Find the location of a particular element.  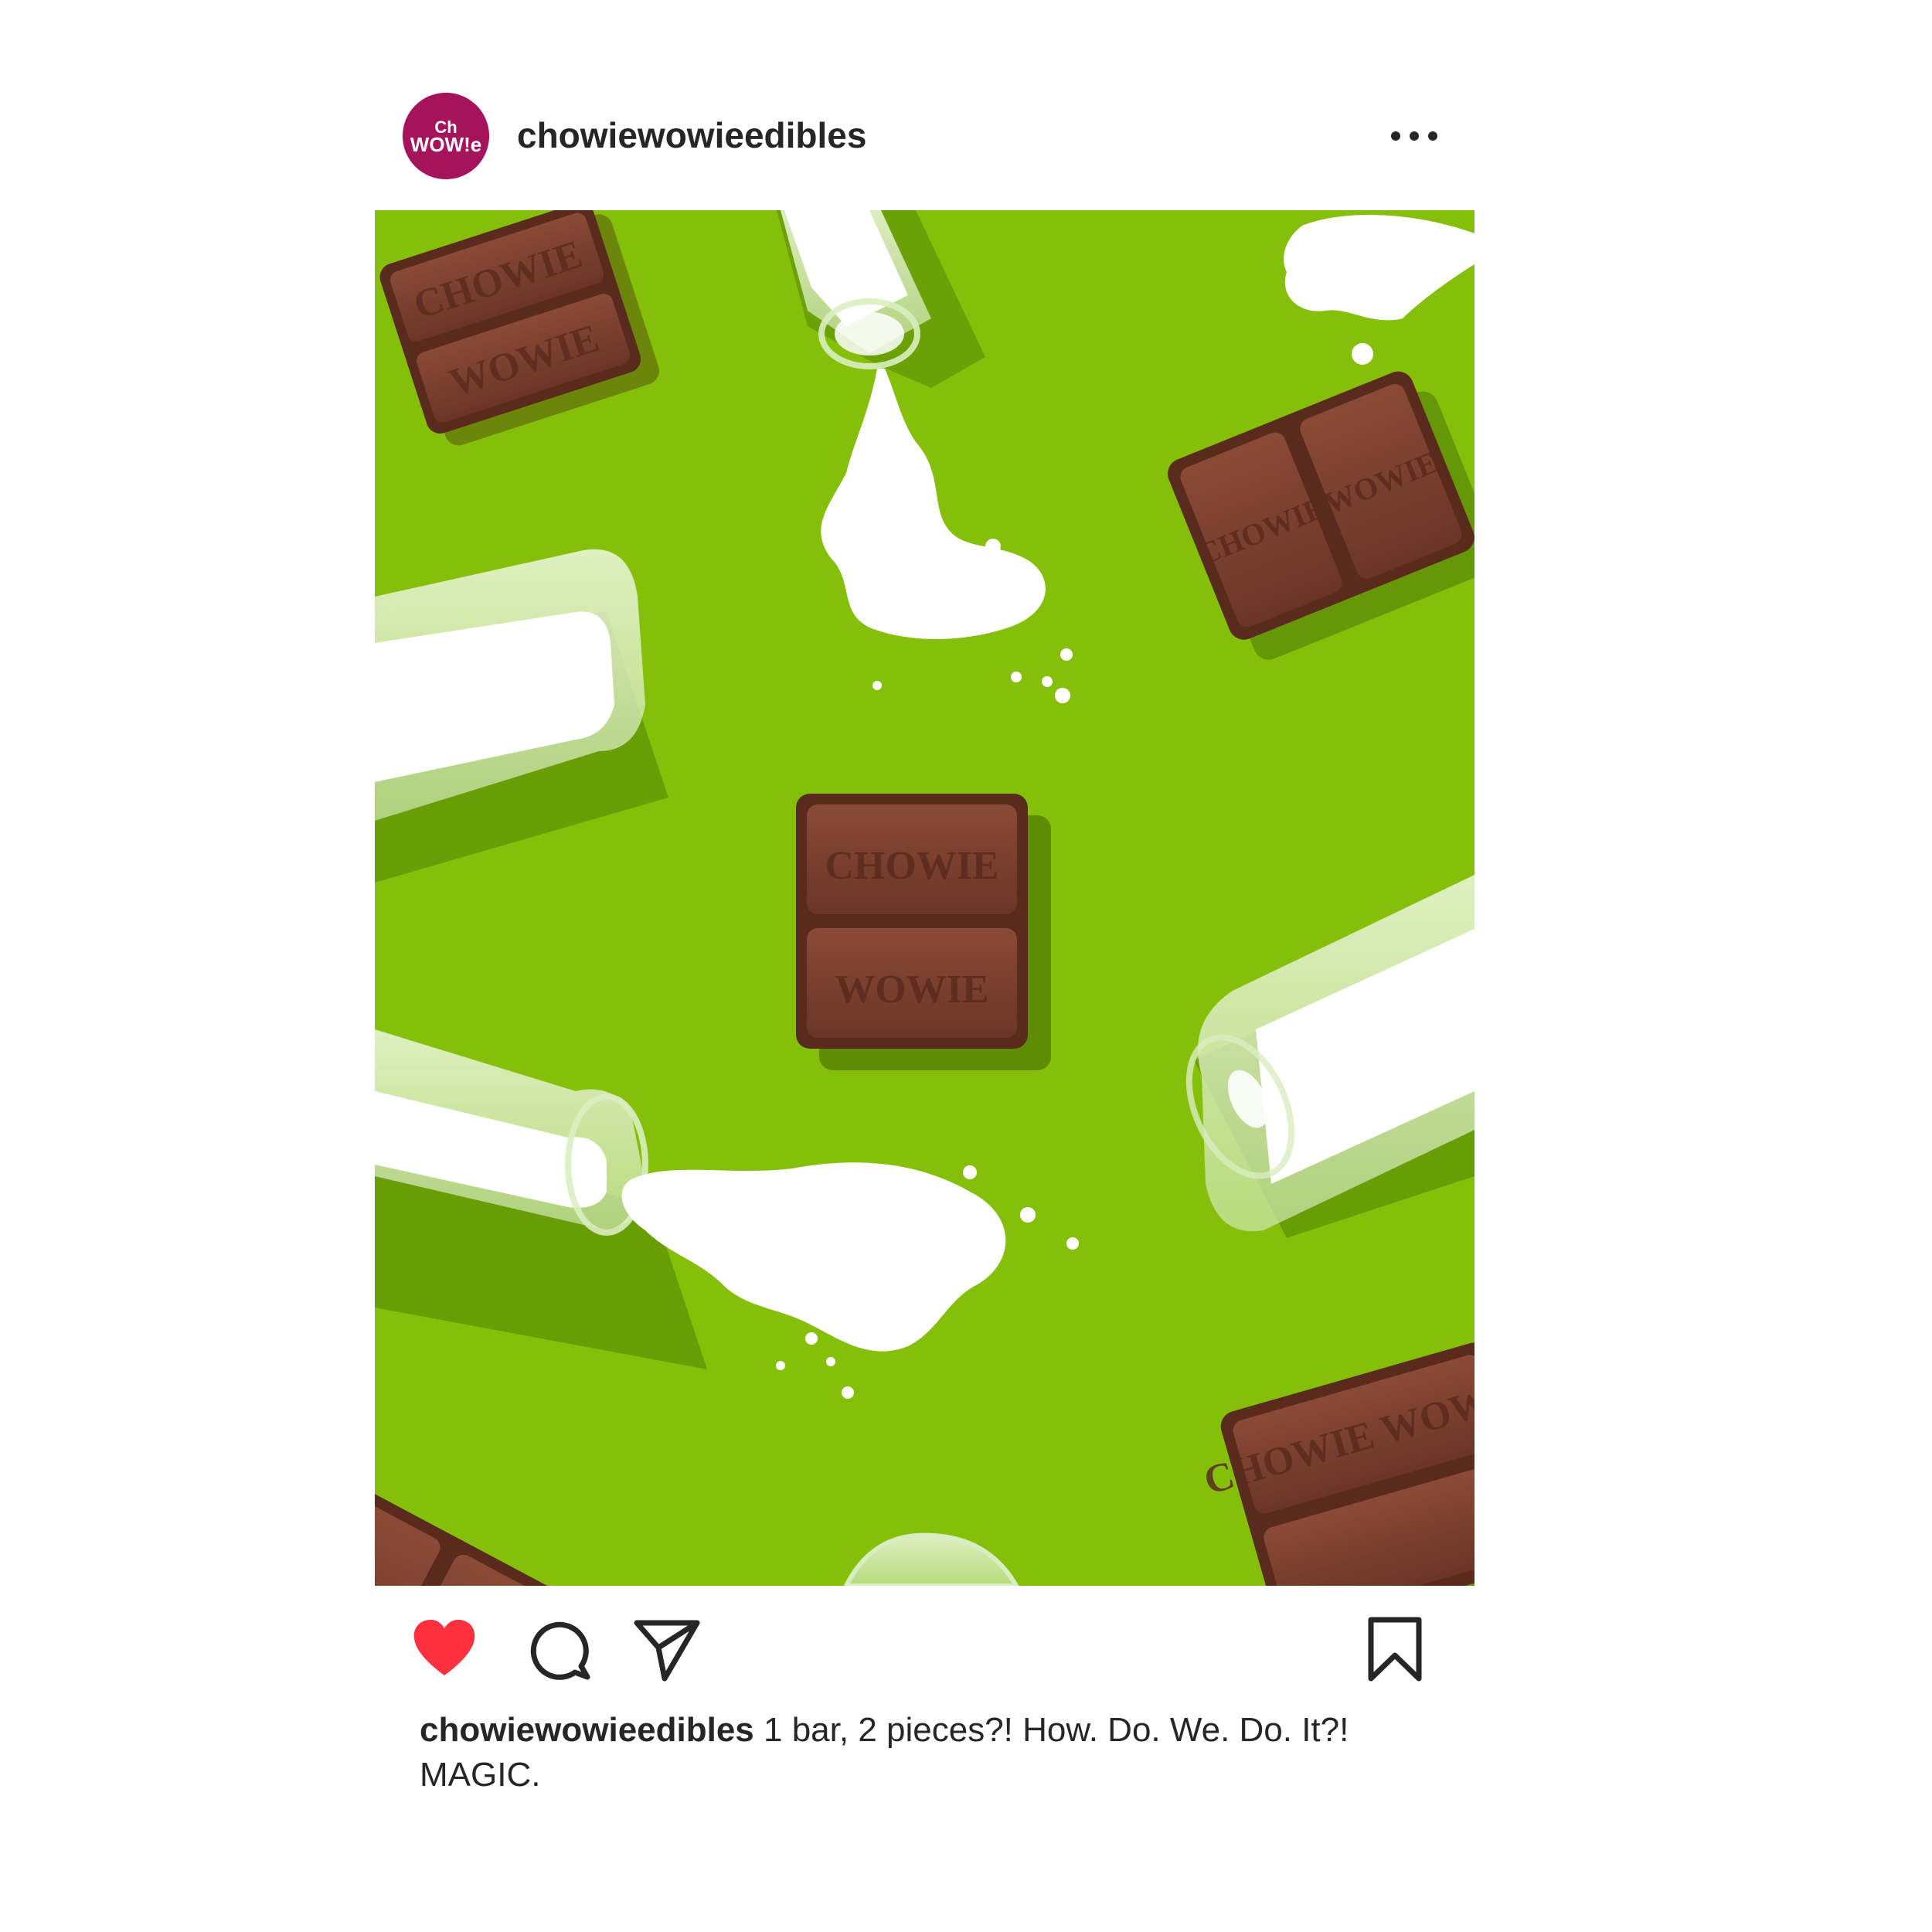

post-username: chowiewowieedibles is located at coordinates (692, 135).